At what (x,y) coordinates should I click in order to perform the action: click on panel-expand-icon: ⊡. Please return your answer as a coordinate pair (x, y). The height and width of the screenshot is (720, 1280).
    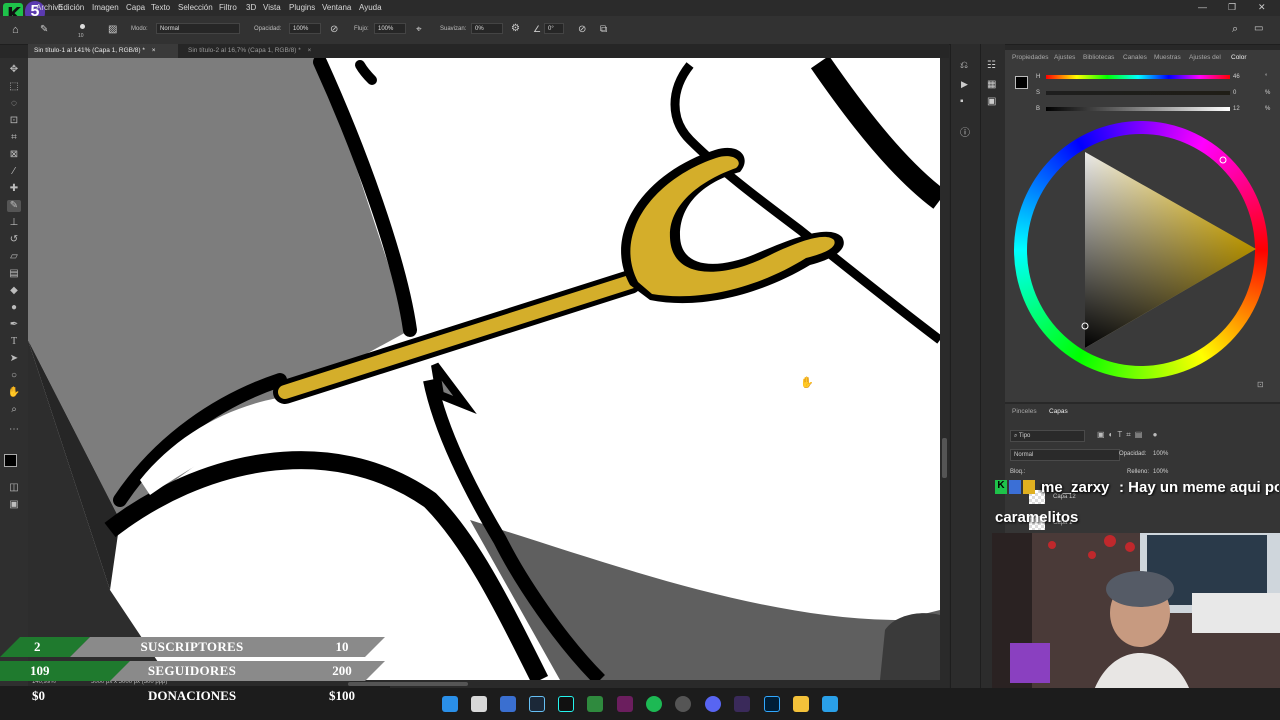
    Looking at the image, I should click on (1260, 384).